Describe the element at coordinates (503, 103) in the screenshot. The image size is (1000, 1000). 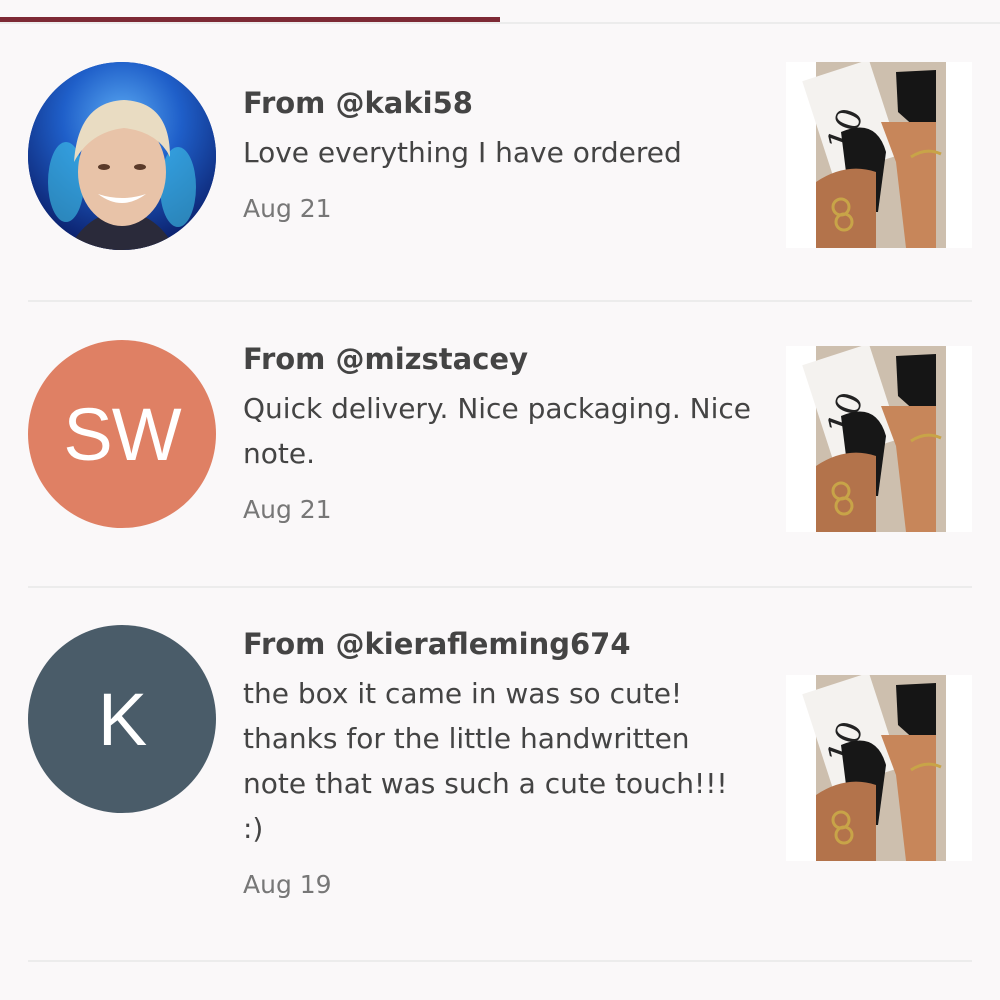
I see `reviewer-name: From @kaki58` at that location.